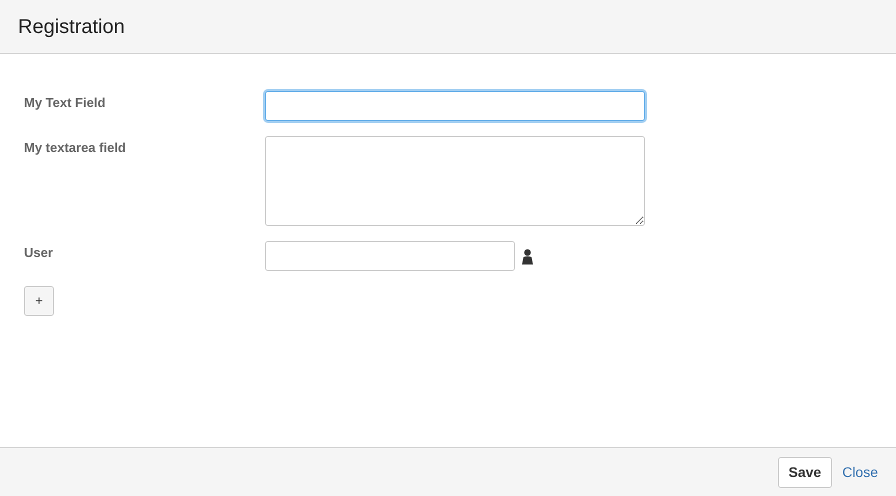  I want to click on field-label: User, so click(38, 252).